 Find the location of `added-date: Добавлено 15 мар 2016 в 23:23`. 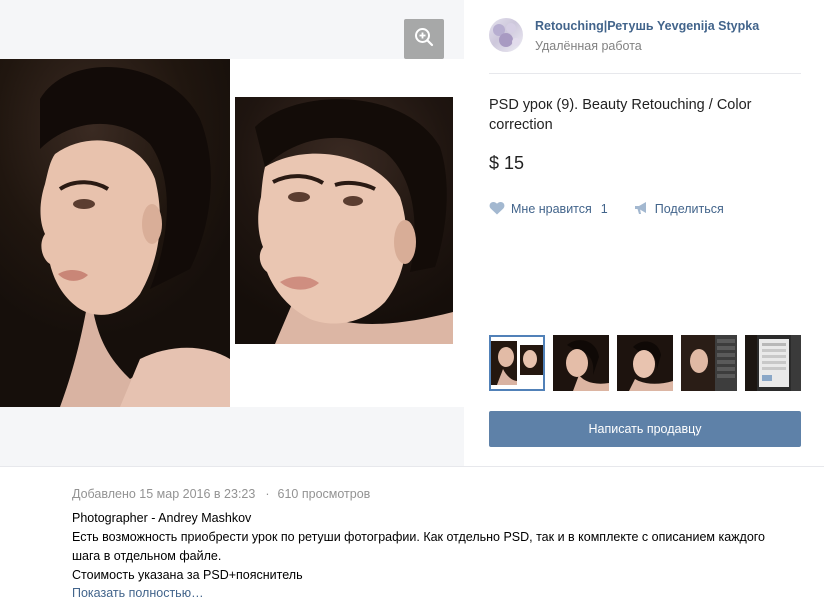

added-date: Добавлено 15 мар 2016 в 23:23 is located at coordinates (164, 494).